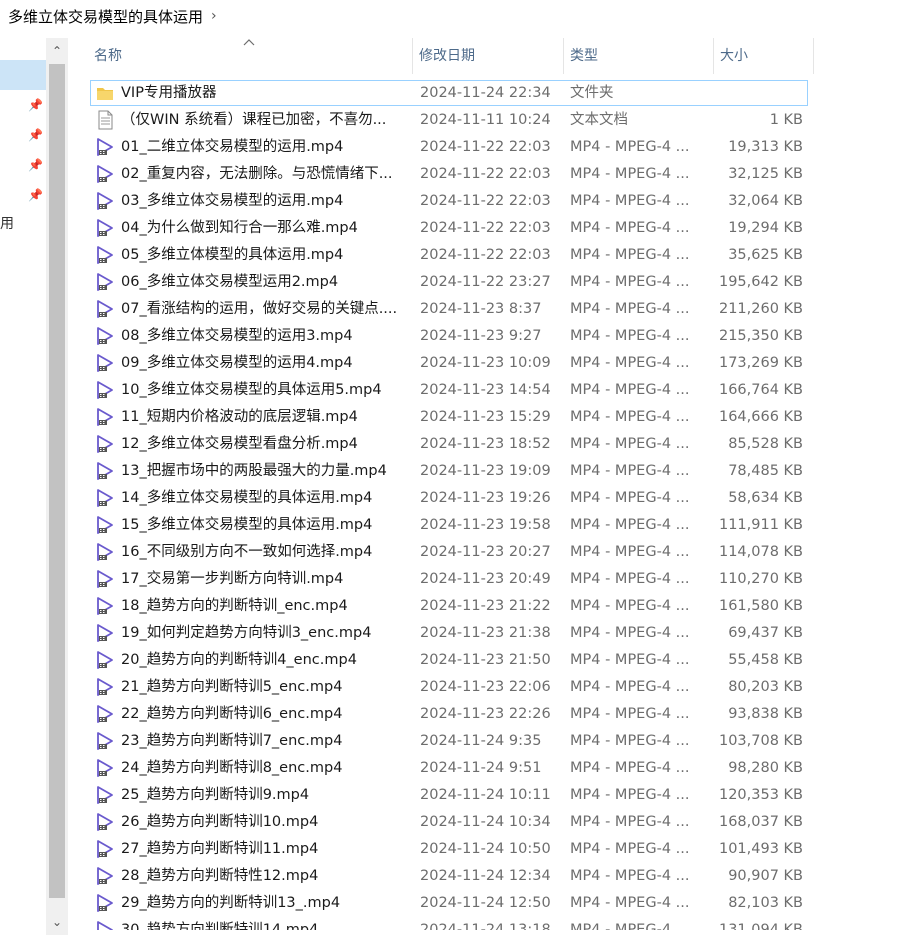 The width and height of the screenshot is (908, 945). I want to click on file-name: VIP专用播放器, so click(266, 93).